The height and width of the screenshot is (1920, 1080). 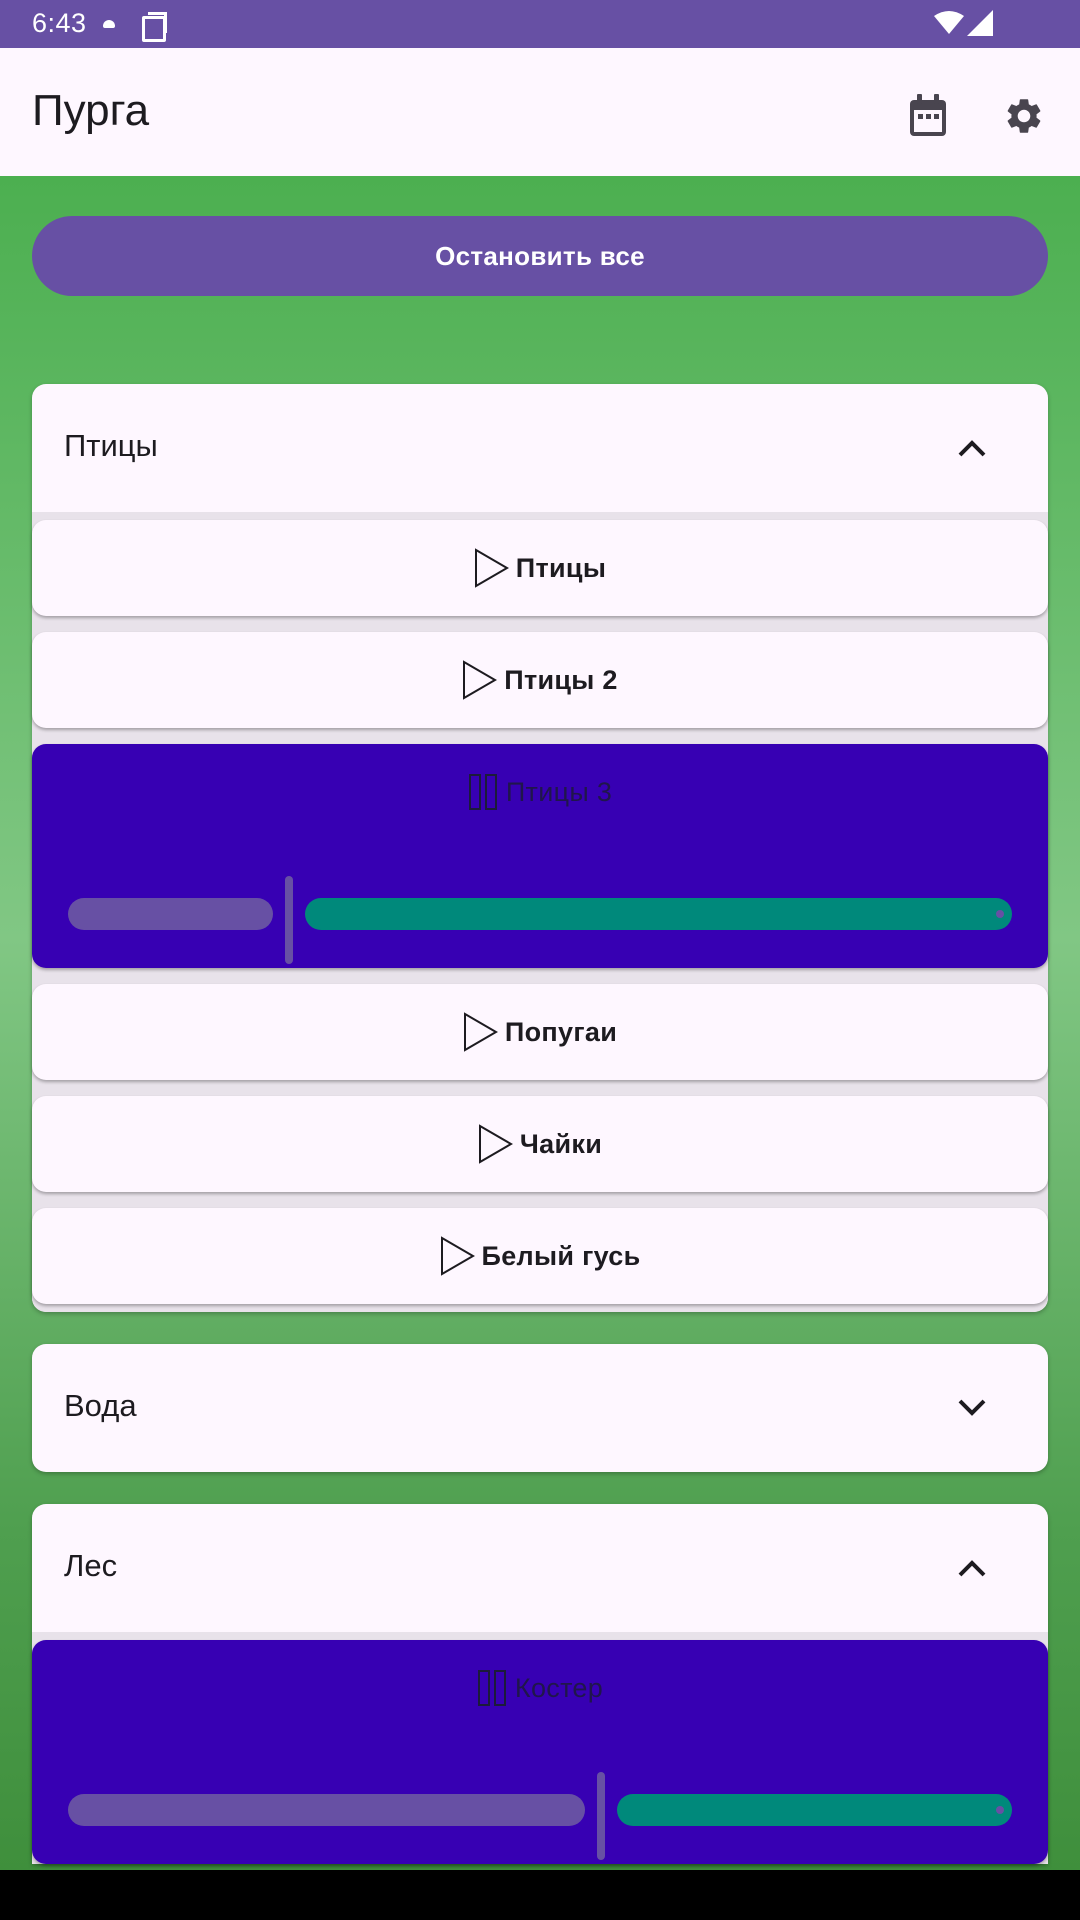 I want to click on group-body-forest: Костер, so click(x=540, y=1748).